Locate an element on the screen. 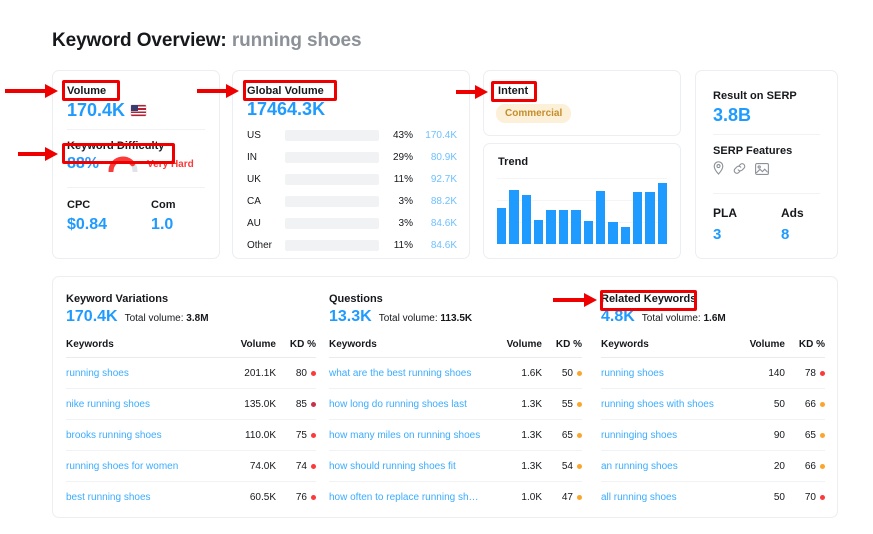 This screenshot has height=534, width=873. country-code: AU is located at coordinates (254, 223).